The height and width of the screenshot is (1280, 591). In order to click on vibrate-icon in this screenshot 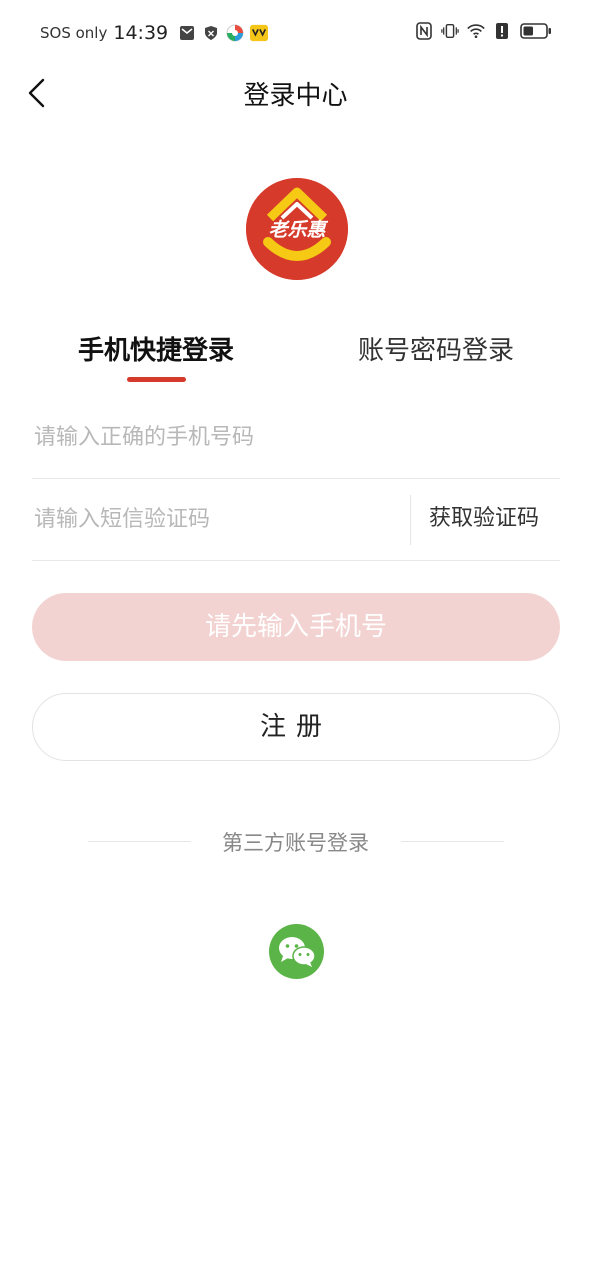, I will do `click(450, 31)`.